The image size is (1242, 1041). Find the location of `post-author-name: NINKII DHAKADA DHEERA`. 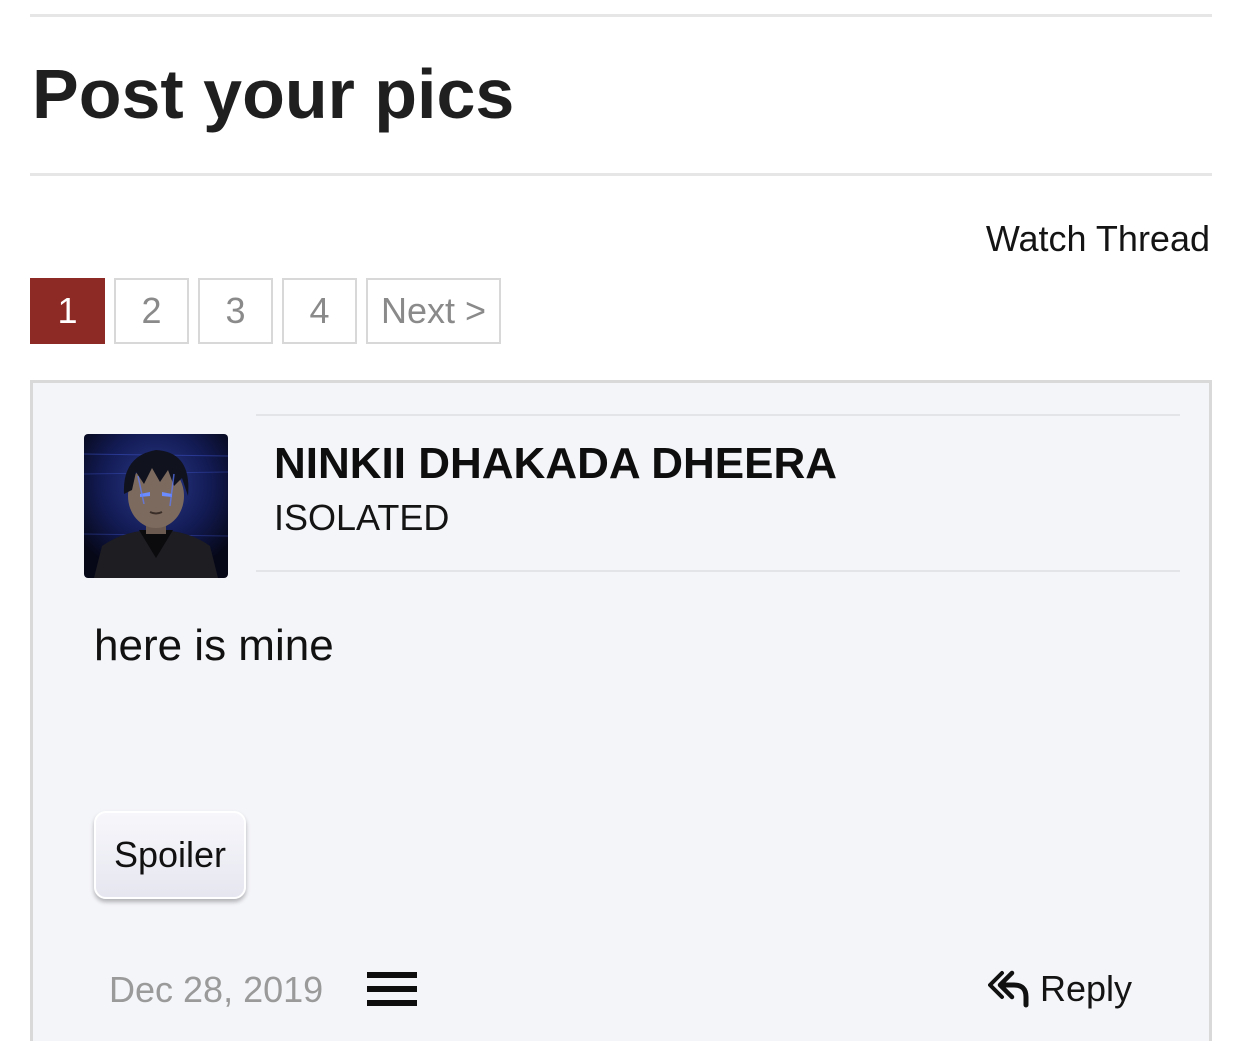

post-author-name: NINKII DHAKADA DHEERA is located at coordinates (555, 464).